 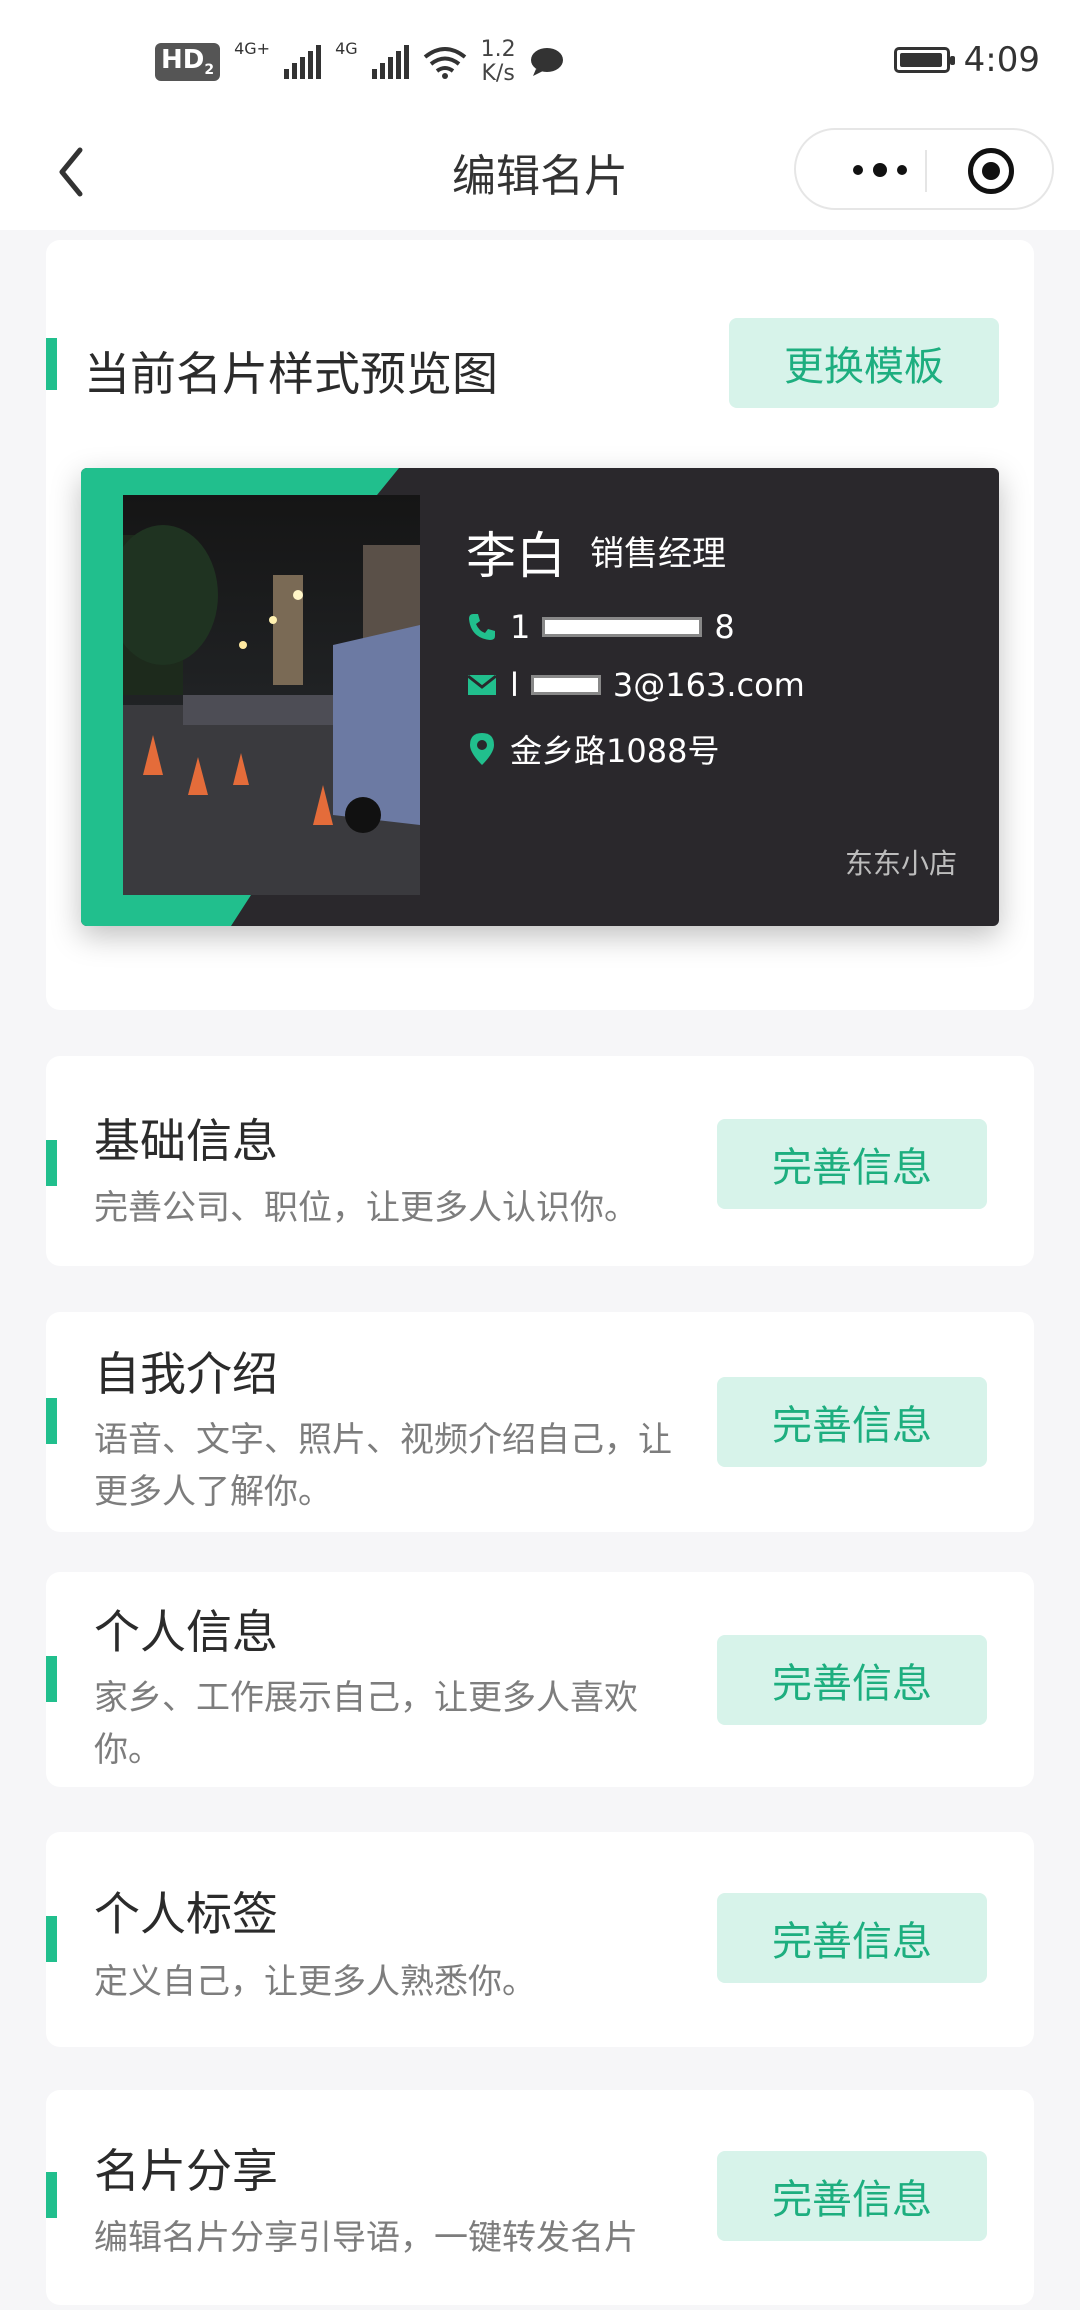 I want to click on card-phone: 1 8, so click(x=600, y=627).